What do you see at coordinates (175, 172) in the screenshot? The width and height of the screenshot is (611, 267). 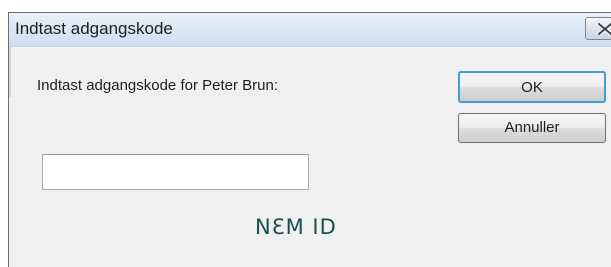 I see `password-input` at bounding box center [175, 172].